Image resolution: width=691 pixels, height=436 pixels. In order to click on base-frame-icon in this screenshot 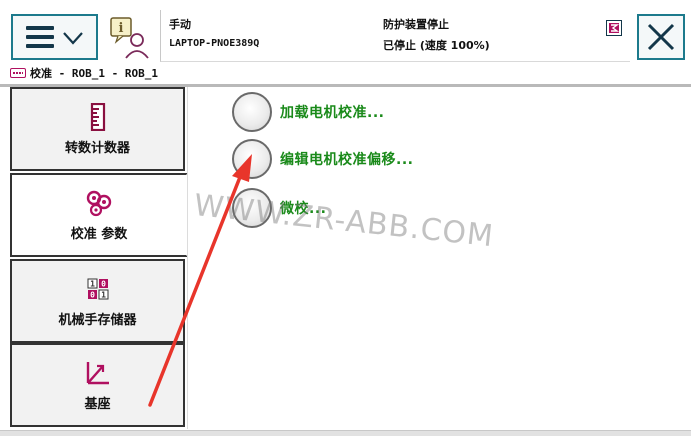, I will do `click(97, 372)`.